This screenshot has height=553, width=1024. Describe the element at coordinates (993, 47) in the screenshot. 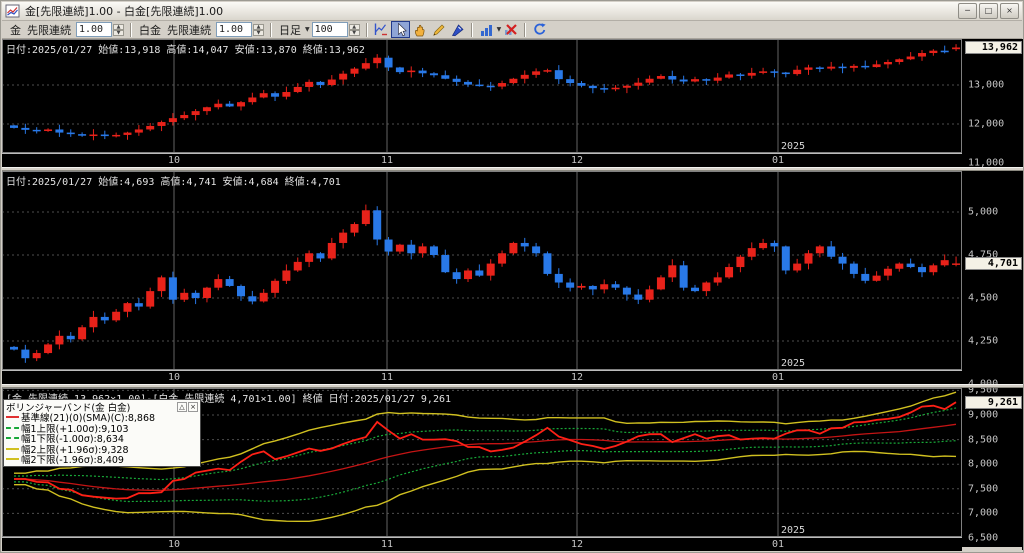

I see `gold-chart-price-marker: 13,962` at that location.